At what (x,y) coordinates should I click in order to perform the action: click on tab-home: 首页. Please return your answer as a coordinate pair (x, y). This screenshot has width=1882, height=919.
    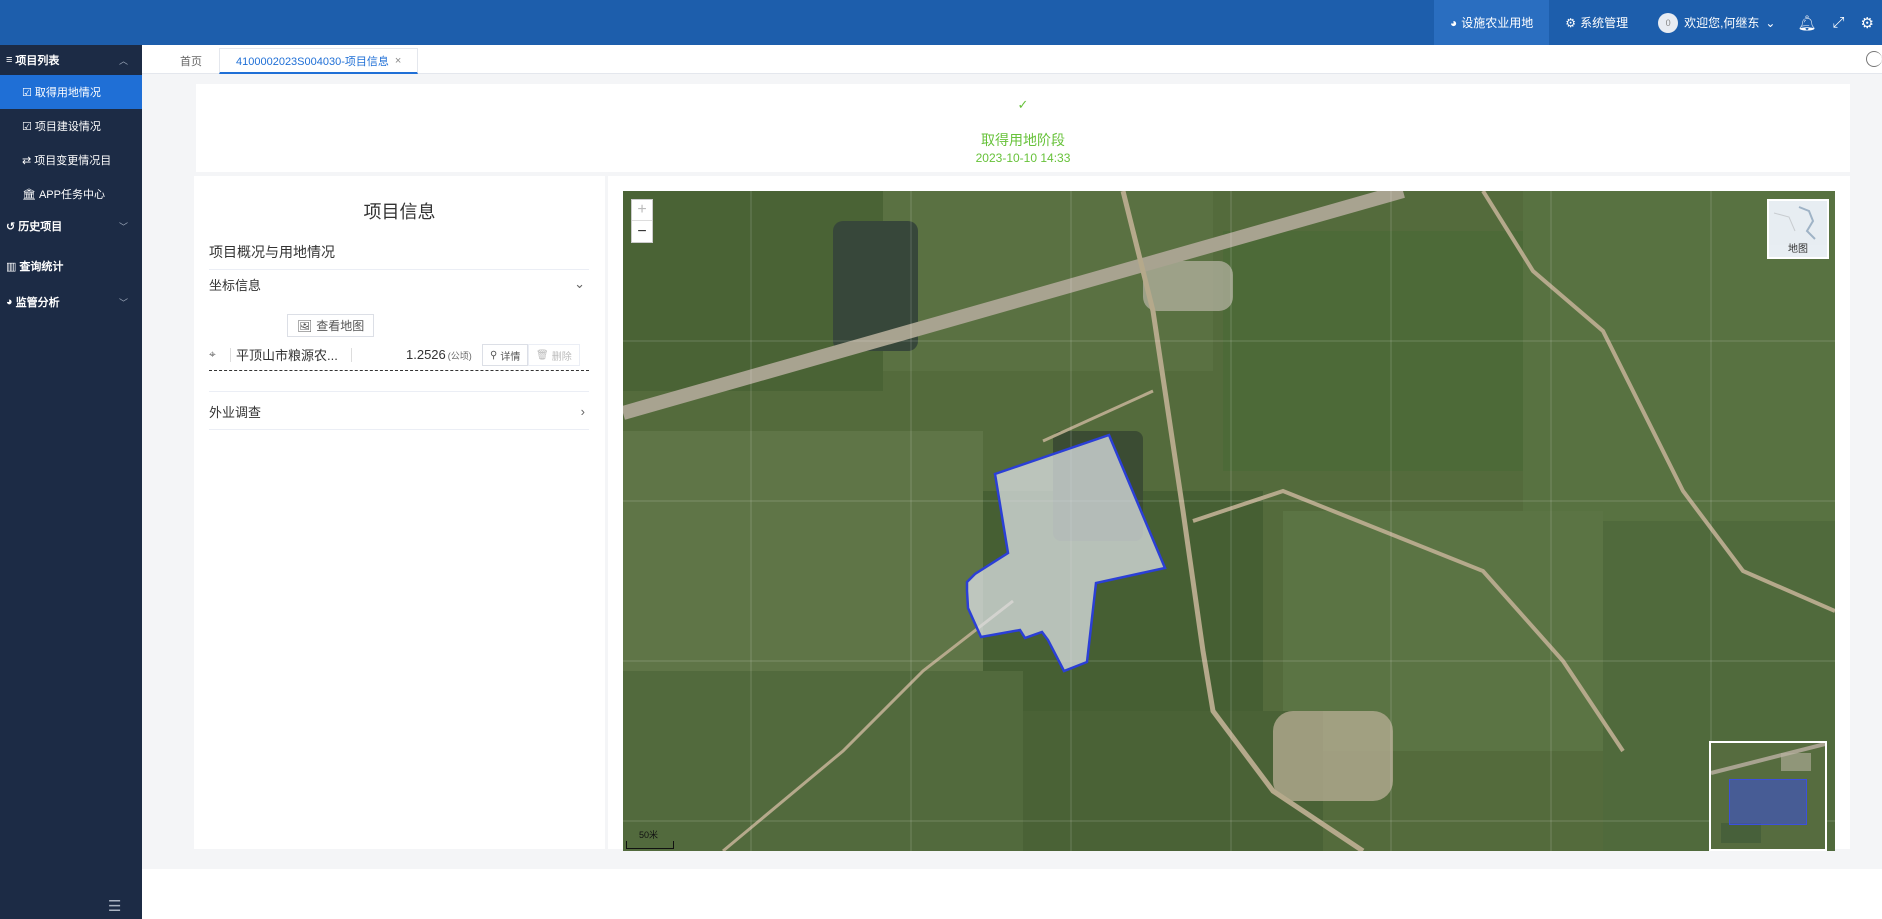
    Looking at the image, I should click on (191, 61).